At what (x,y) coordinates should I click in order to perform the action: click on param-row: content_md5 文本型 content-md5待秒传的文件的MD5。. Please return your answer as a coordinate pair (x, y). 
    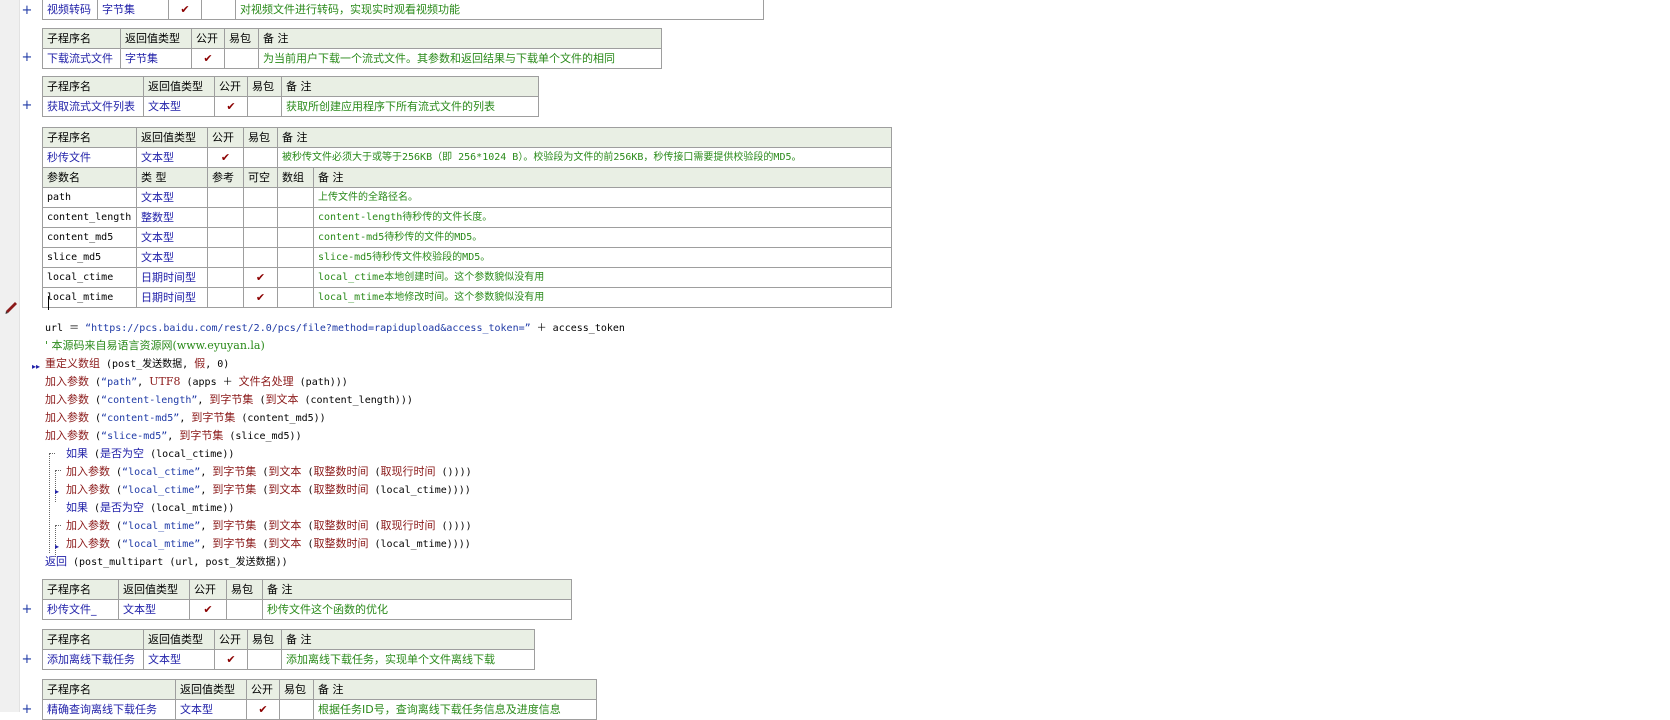
    Looking at the image, I should click on (467, 237).